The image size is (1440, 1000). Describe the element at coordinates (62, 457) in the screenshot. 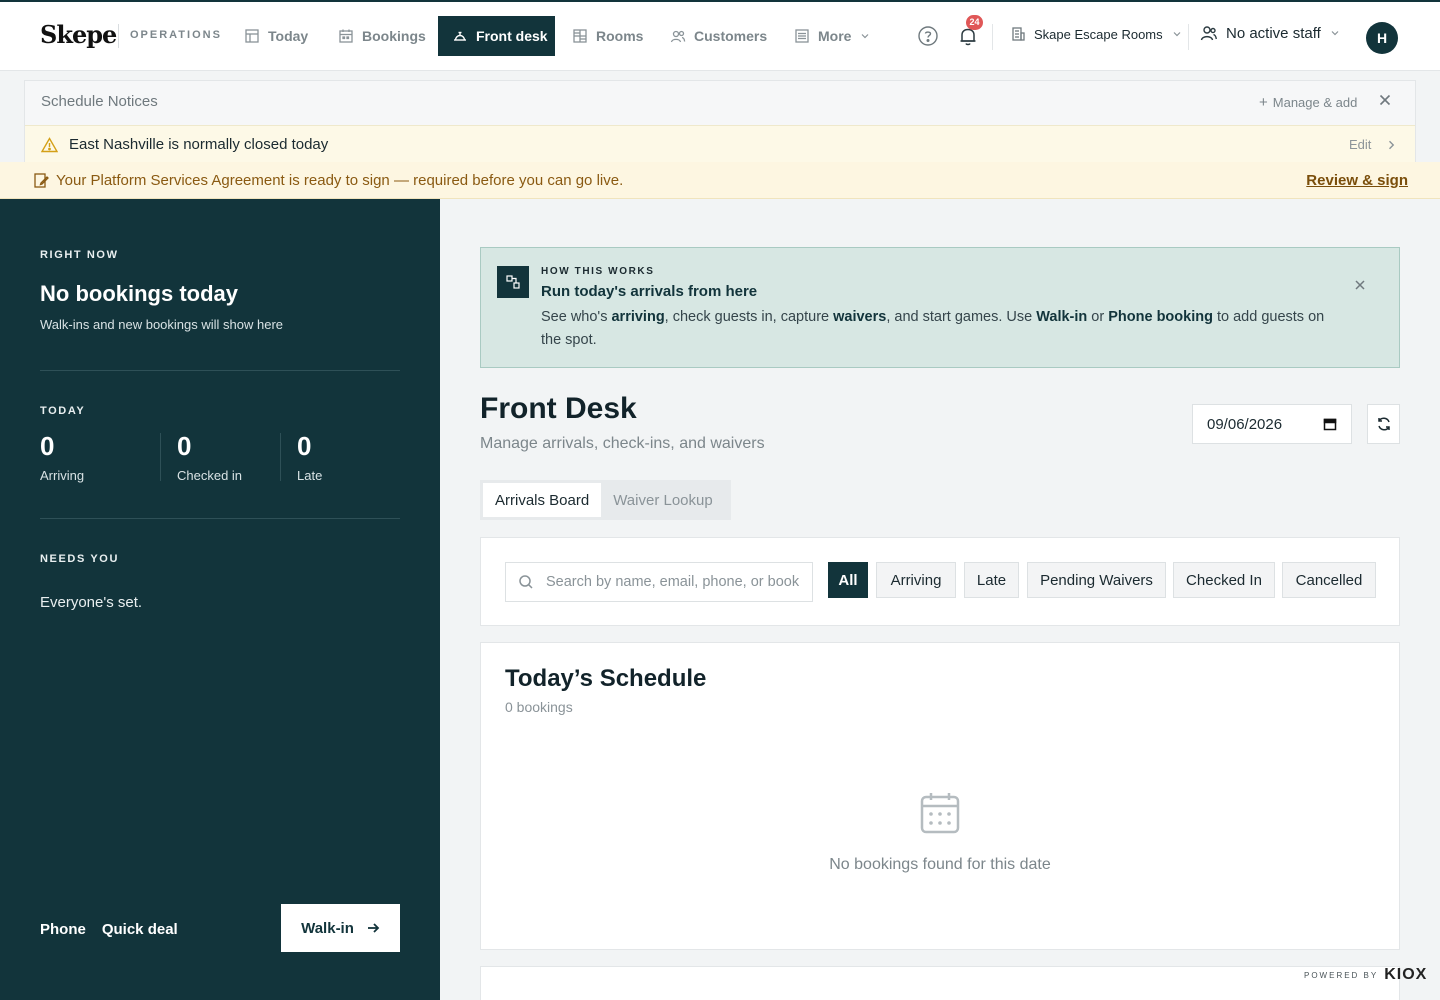

I see `stat-arriving: 0 Arriving` at that location.